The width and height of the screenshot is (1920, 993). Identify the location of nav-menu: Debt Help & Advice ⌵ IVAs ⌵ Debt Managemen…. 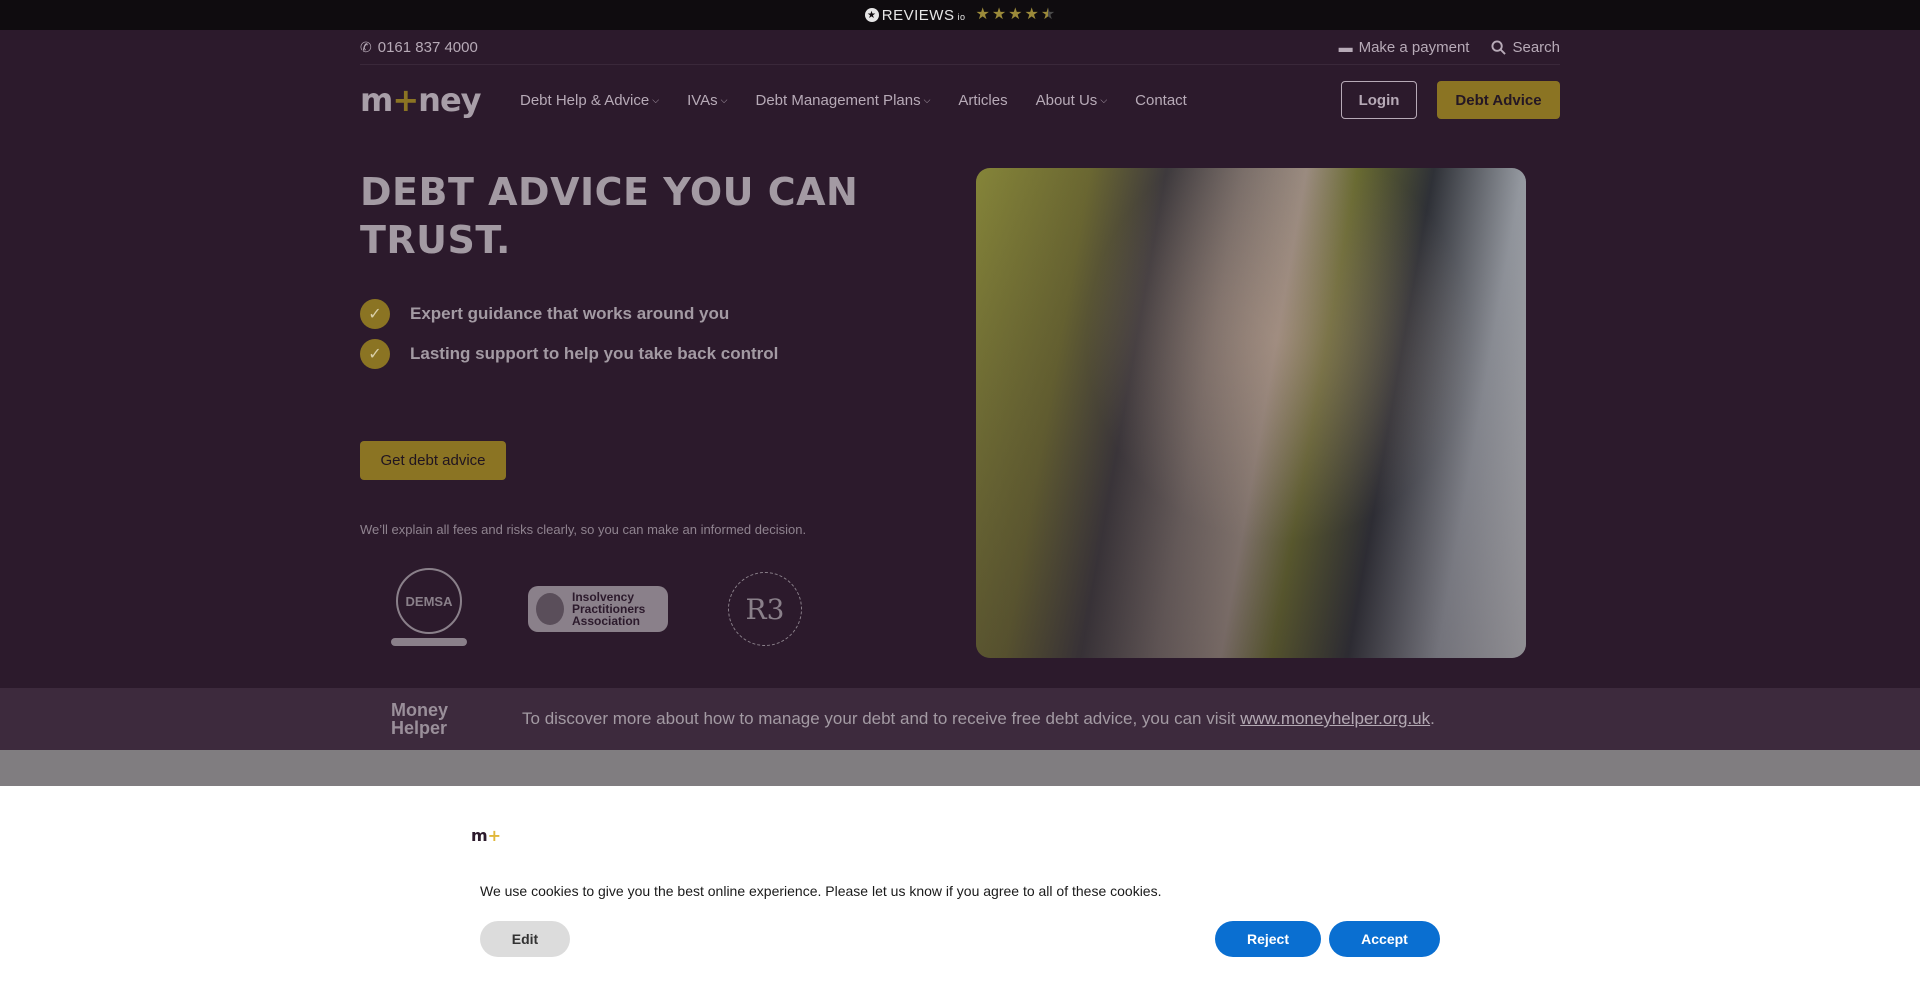
(853, 100).